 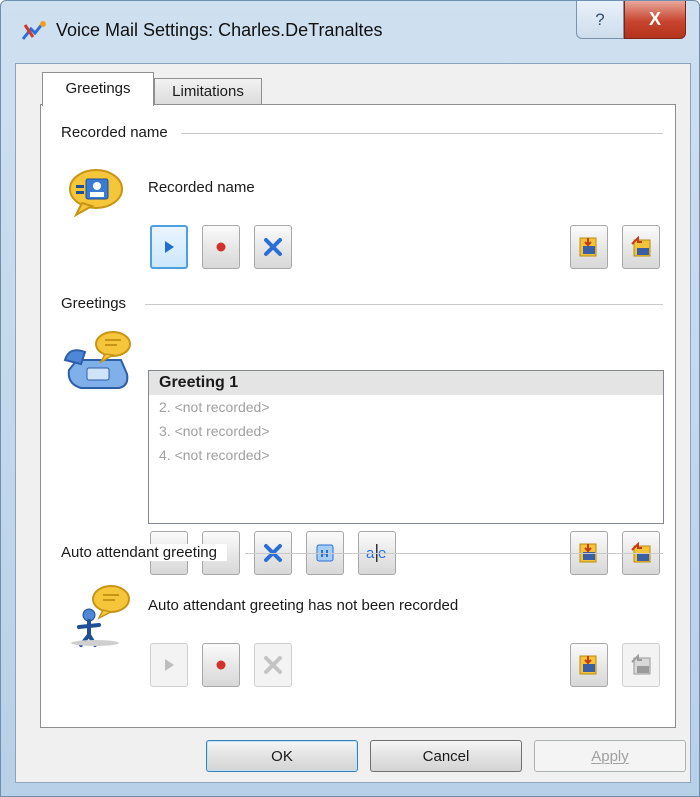 I want to click on ok-button: OK, so click(x=282, y=756).